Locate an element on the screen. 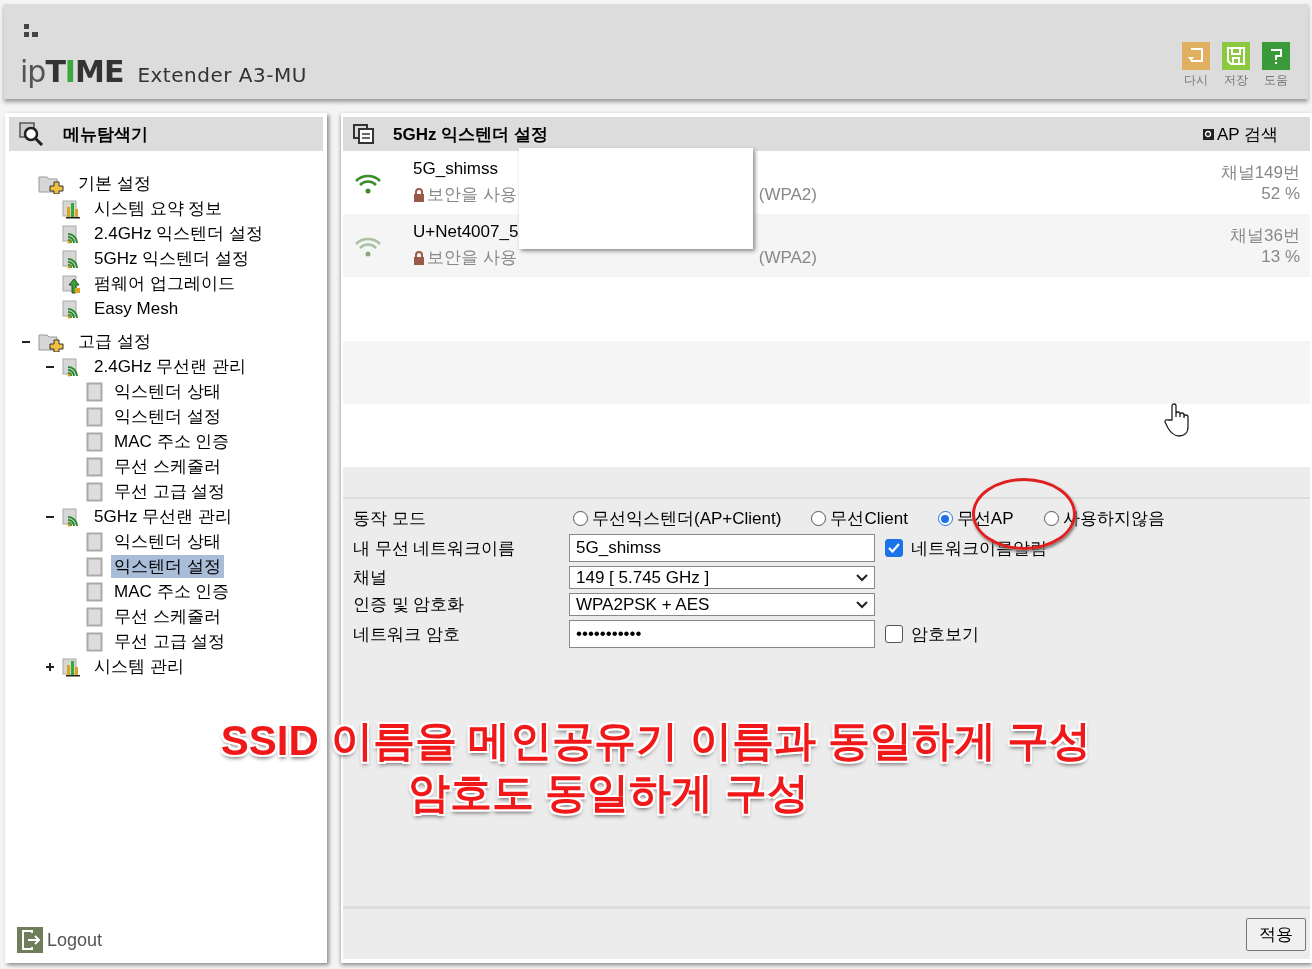  field-label: 채널 is located at coordinates (370, 578).